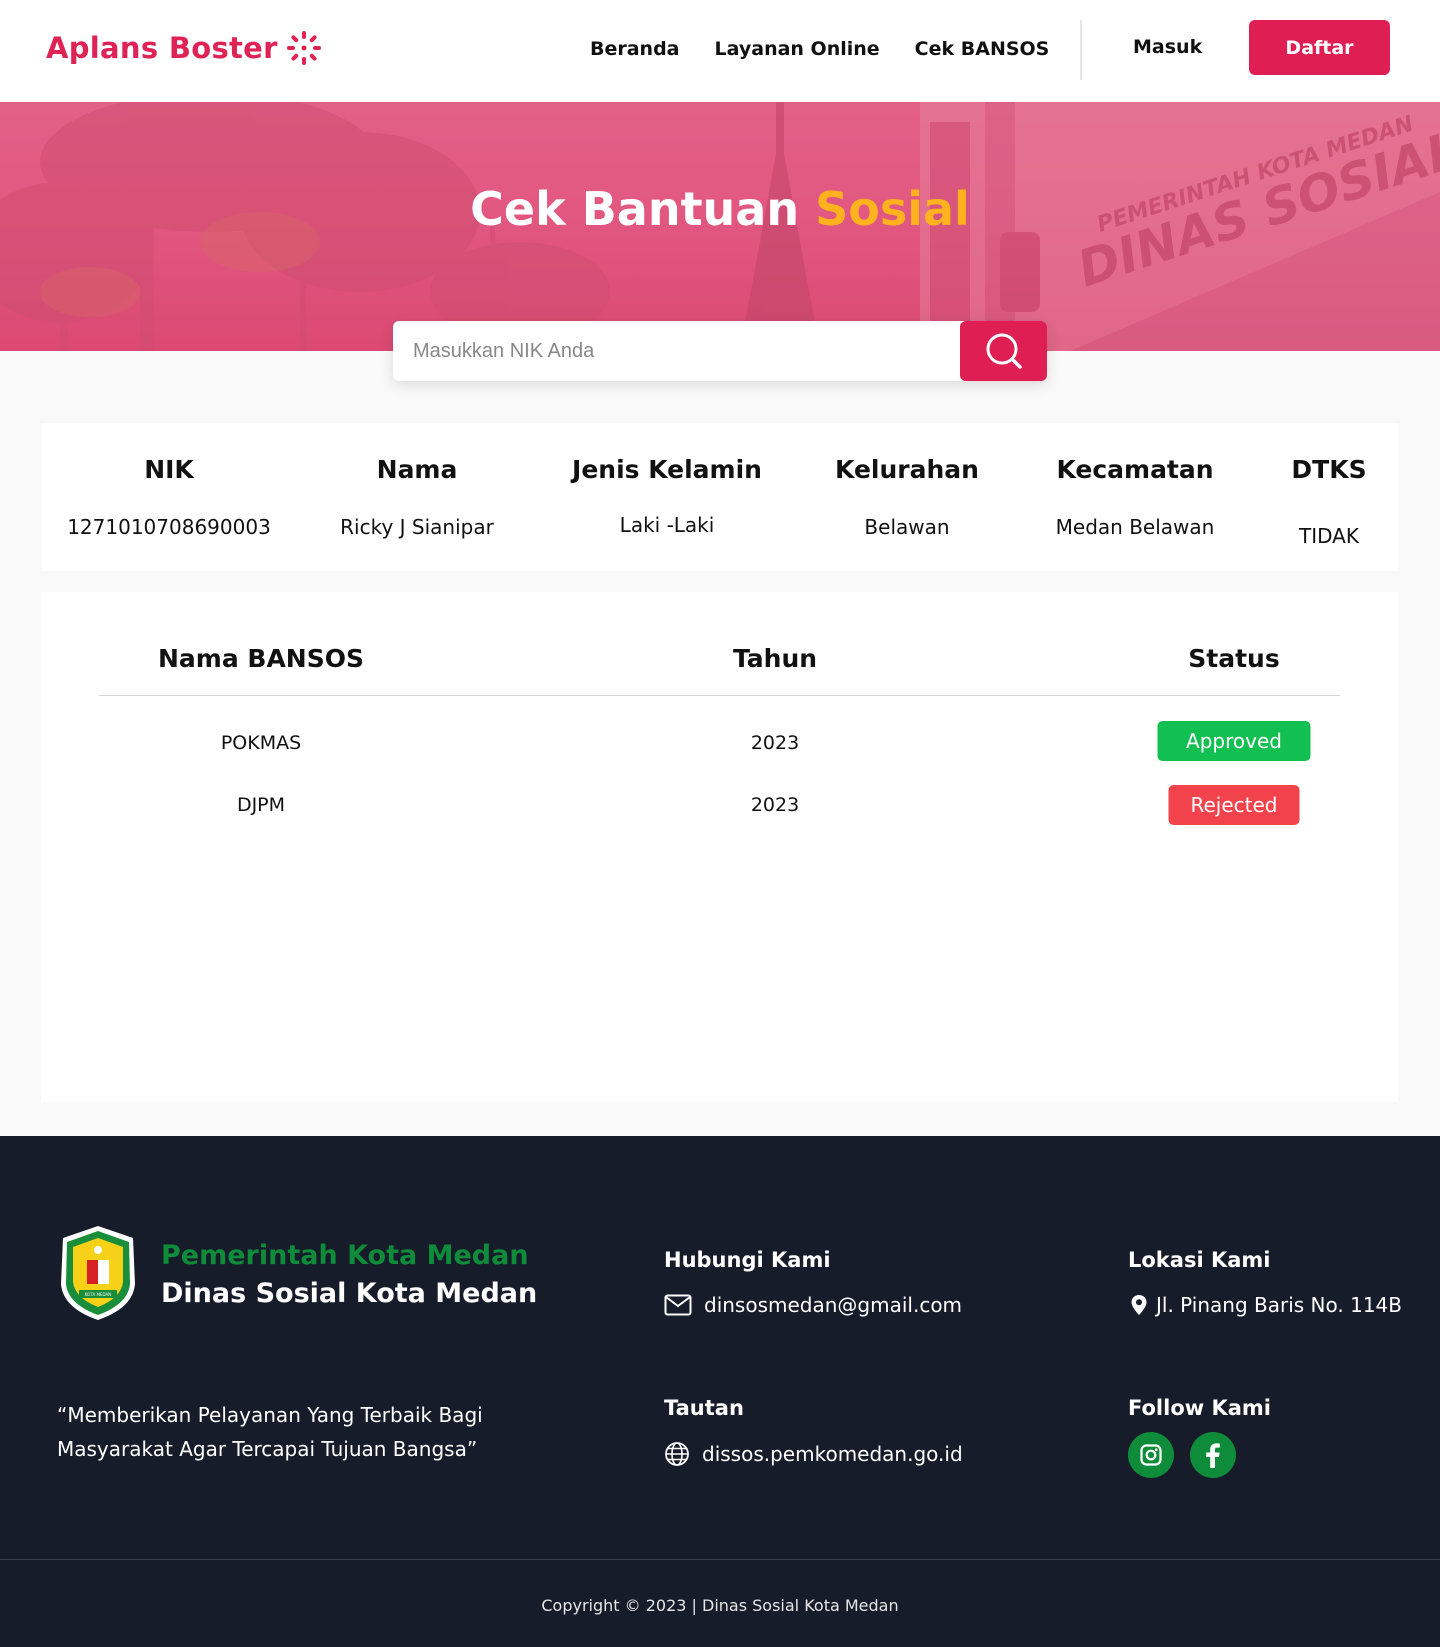 The height and width of the screenshot is (1647, 1440). I want to click on footer-website-link: dissos.pemkomedan.go.id, so click(813, 1454).